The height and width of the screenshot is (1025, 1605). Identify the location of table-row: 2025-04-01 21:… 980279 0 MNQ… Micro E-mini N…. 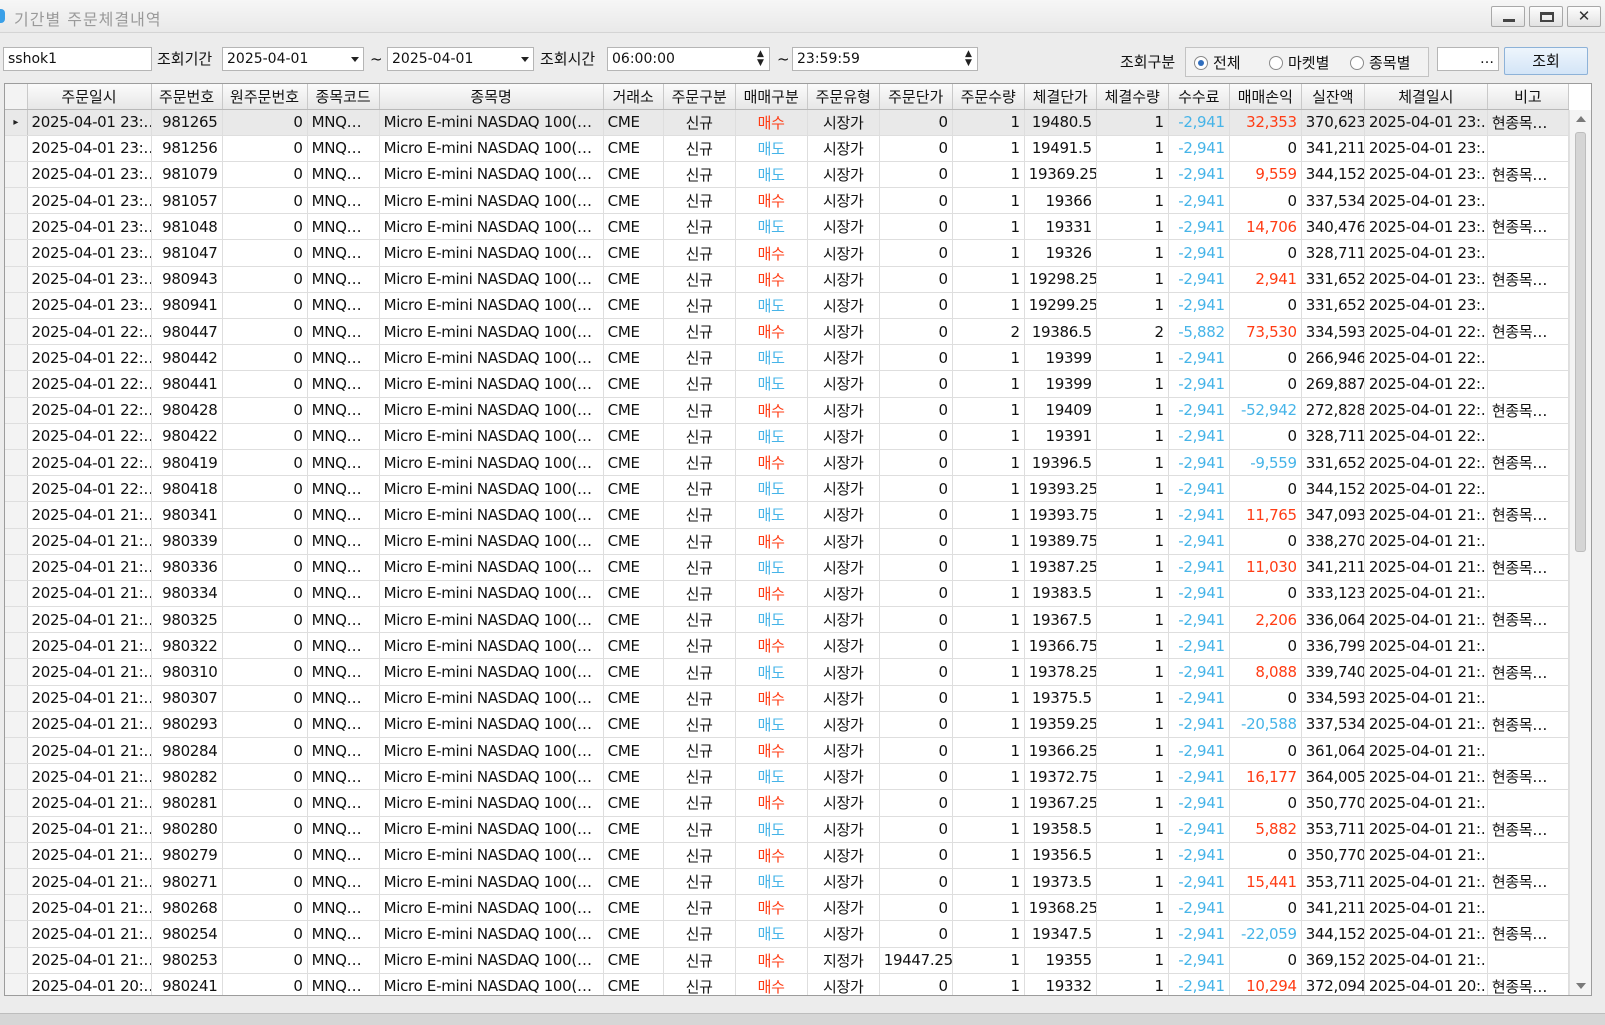
(787, 855).